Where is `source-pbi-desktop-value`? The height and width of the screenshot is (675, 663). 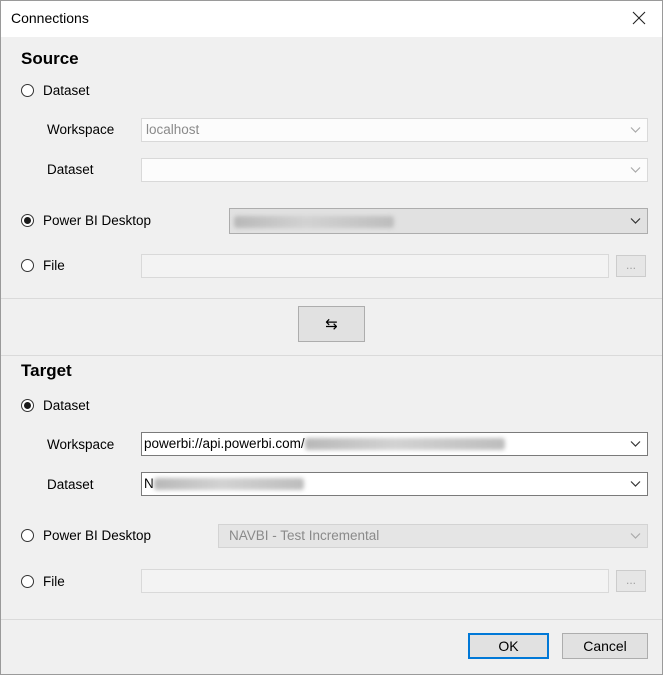 source-pbi-desktop-value is located at coordinates (314, 221).